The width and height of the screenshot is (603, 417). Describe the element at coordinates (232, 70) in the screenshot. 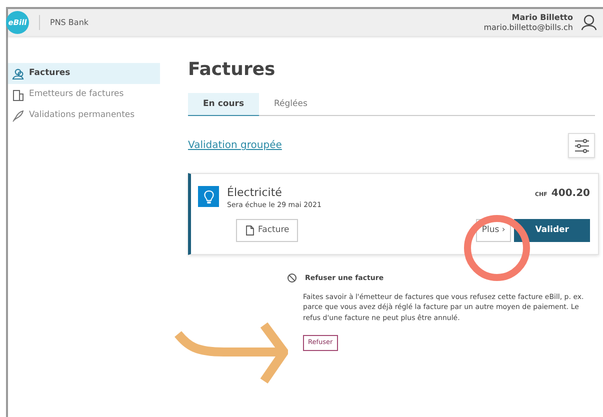

I see `page-title: Factures` at that location.